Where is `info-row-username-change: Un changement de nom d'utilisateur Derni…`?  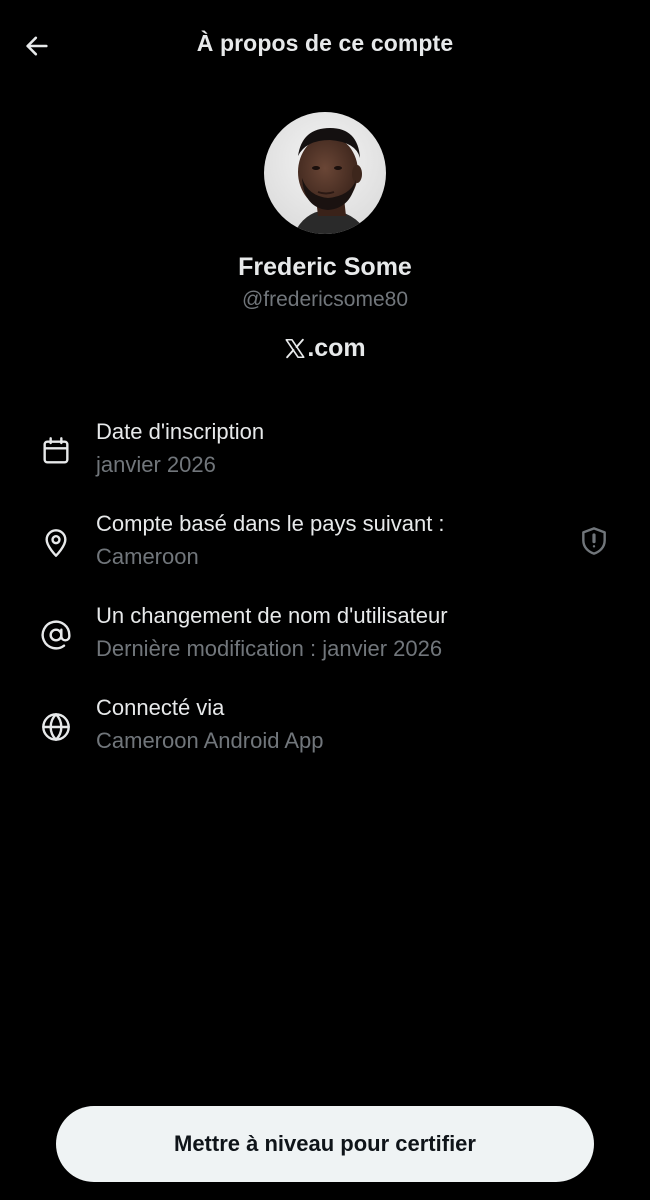 info-row-username-change: Un changement de nom d'utilisateur Derni… is located at coordinates (325, 643).